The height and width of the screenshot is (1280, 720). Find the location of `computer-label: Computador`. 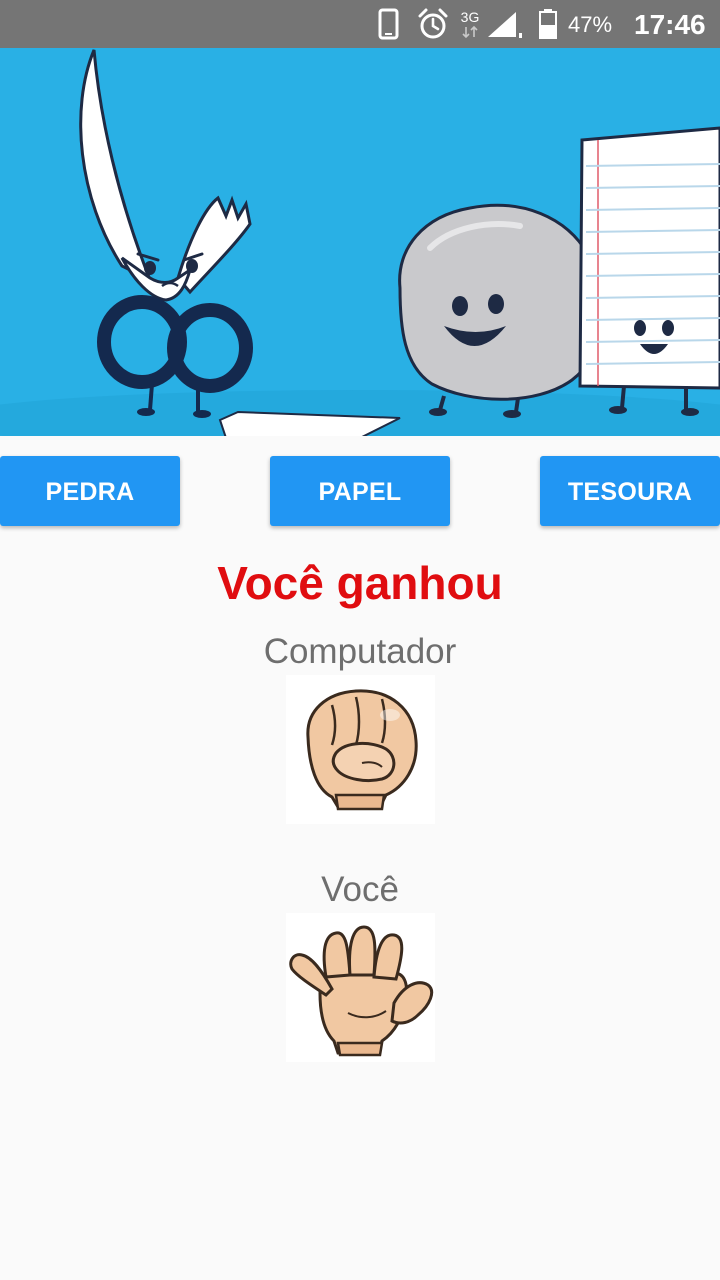

computer-label: Computador is located at coordinates (360, 651).